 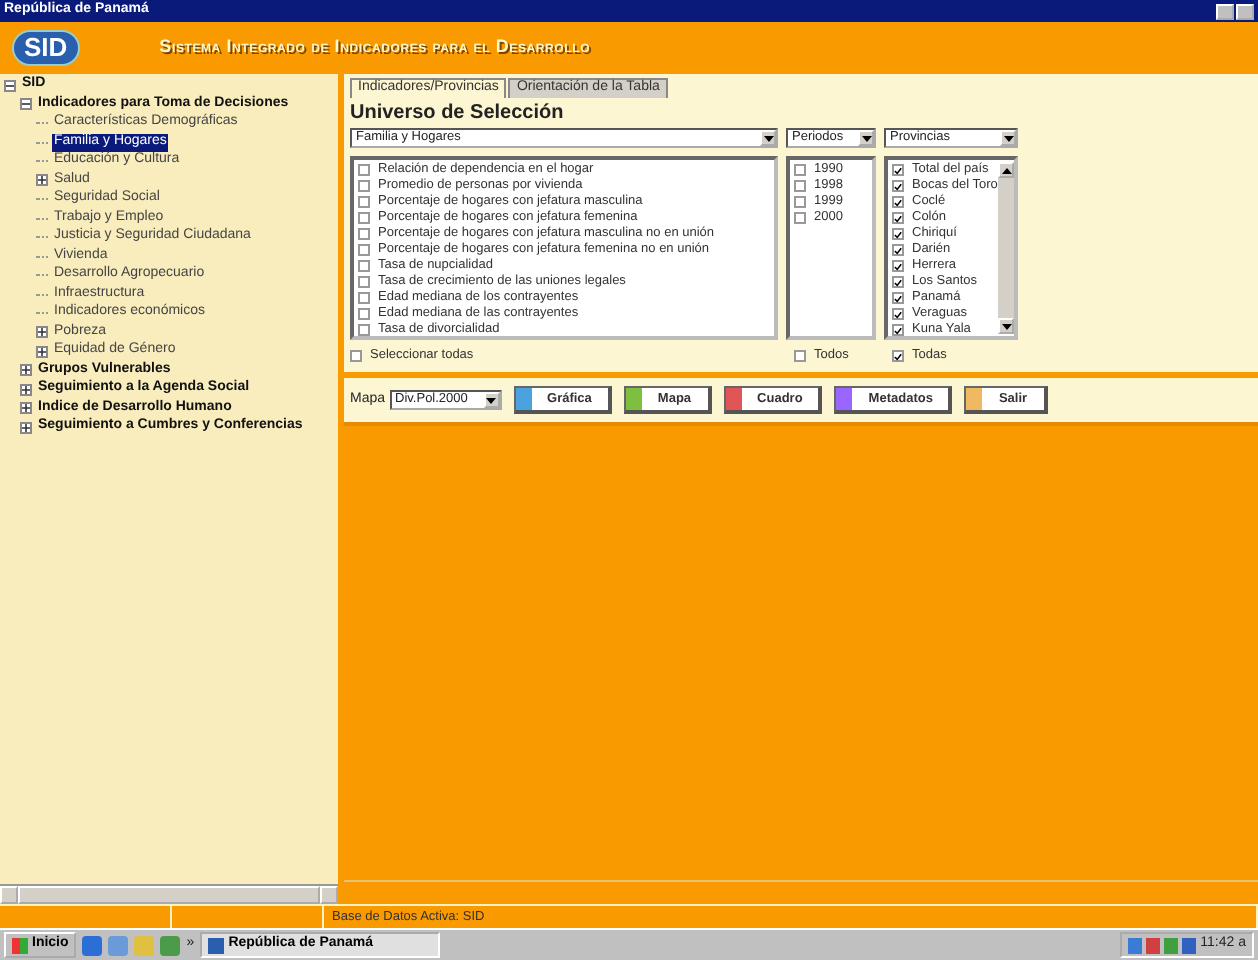 I want to click on quick-launch-icon, so click(x=92, y=945).